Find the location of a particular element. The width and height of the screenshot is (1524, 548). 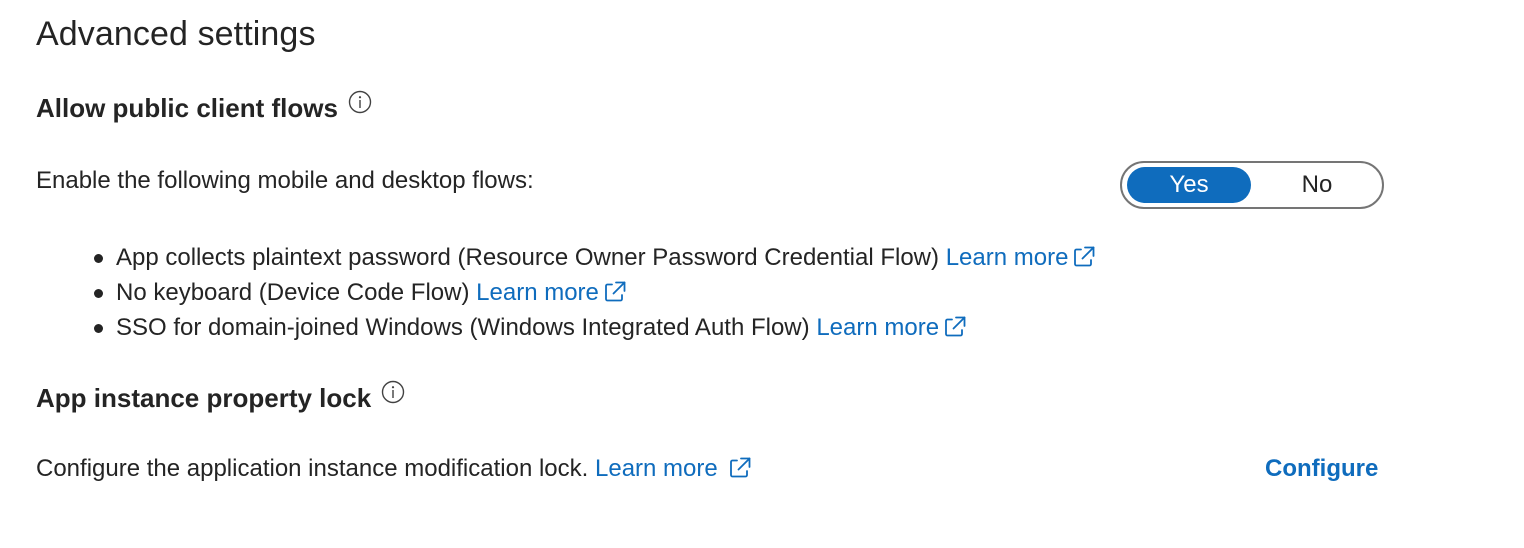

toggle-option-no: No is located at coordinates (1317, 185).